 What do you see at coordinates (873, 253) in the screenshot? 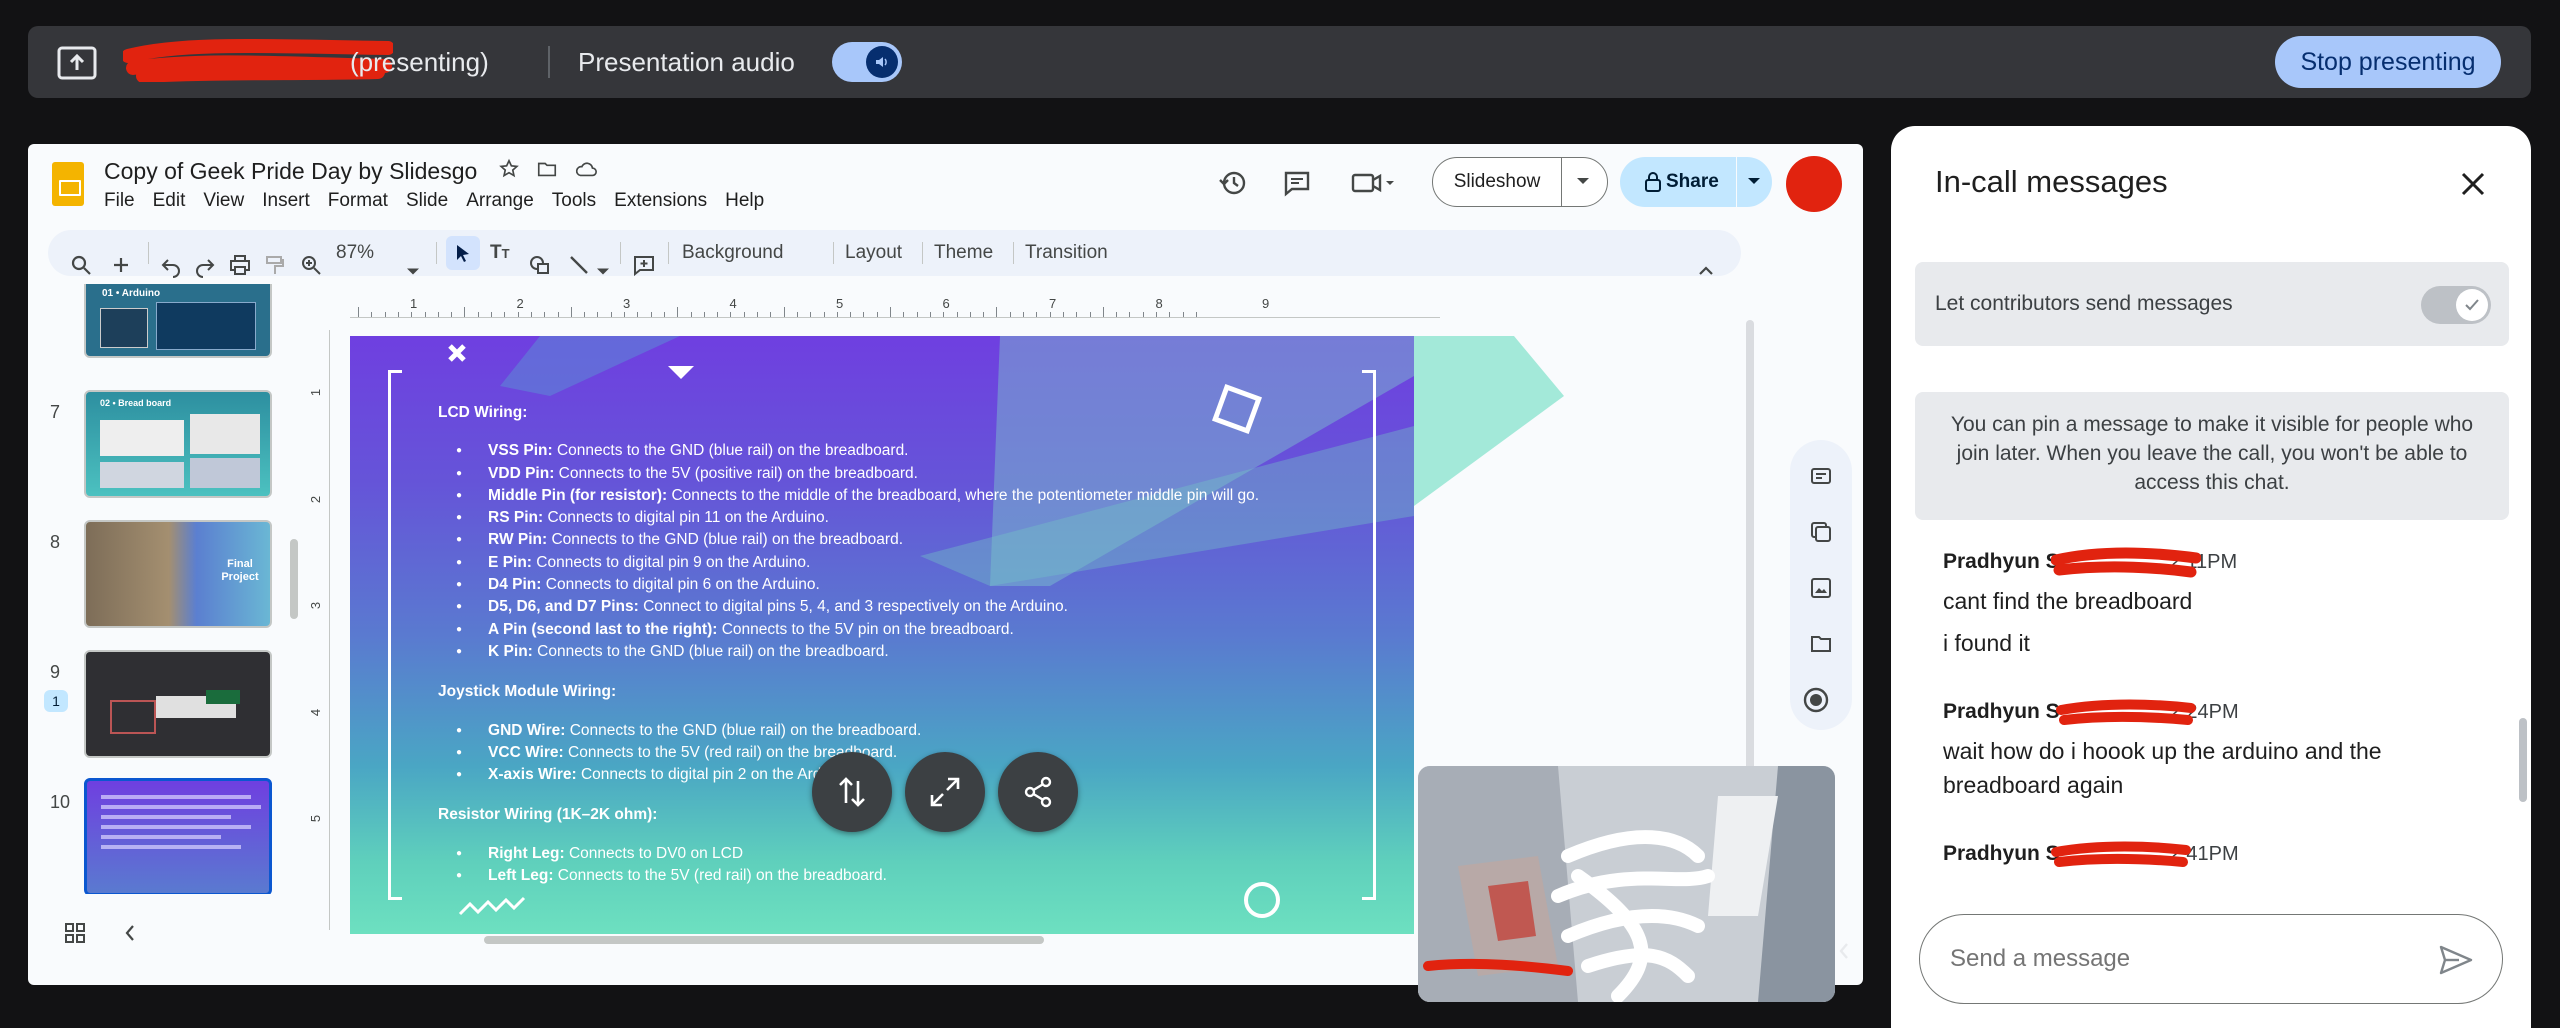
I see `layout-button: Layout` at bounding box center [873, 253].